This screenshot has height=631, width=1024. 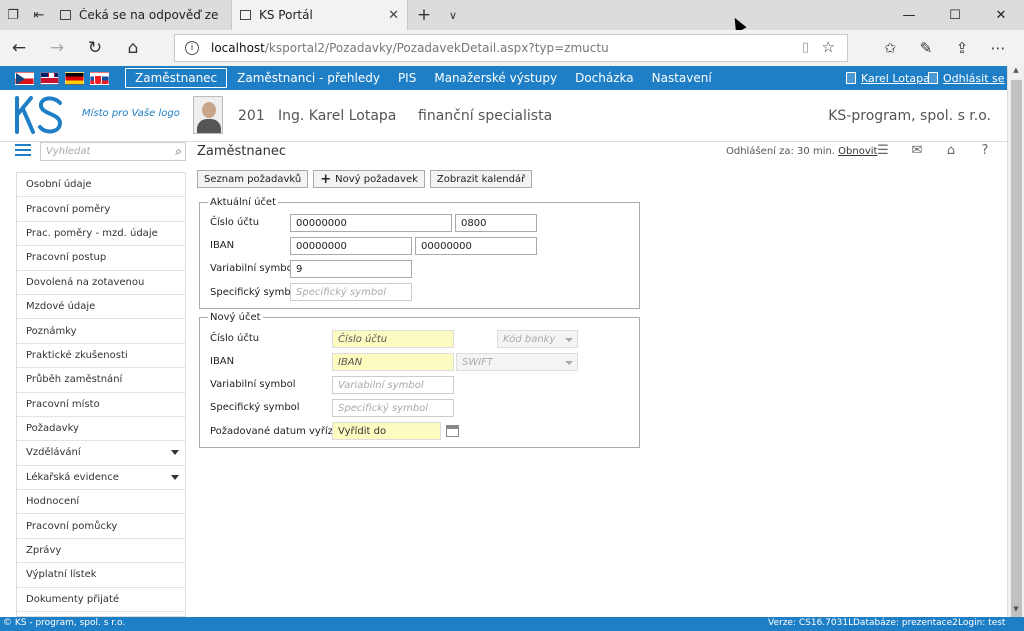 What do you see at coordinates (337, 116) in the screenshot?
I see `employee-name: Ing. Karel Lotapa` at bounding box center [337, 116].